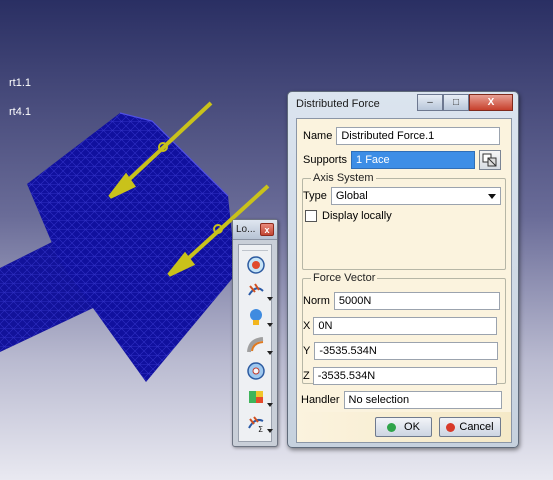 The height and width of the screenshot is (480, 553). What do you see at coordinates (256, 371) in the screenshot?
I see `moment-icon` at bounding box center [256, 371].